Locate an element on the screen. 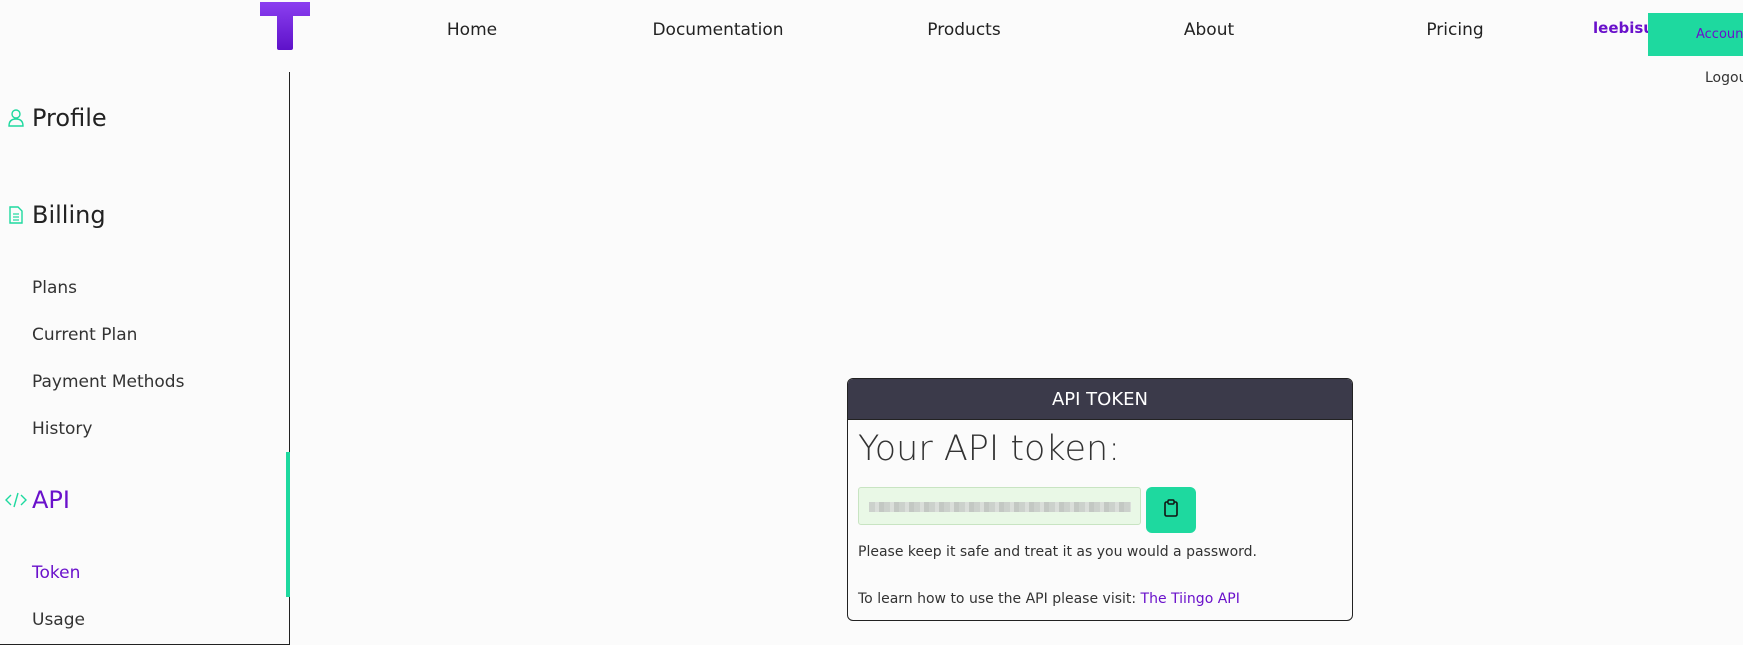 Image resolution: width=1743 pixels, height=645 pixels. nav-home: Home is located at coordinates (472, 30).